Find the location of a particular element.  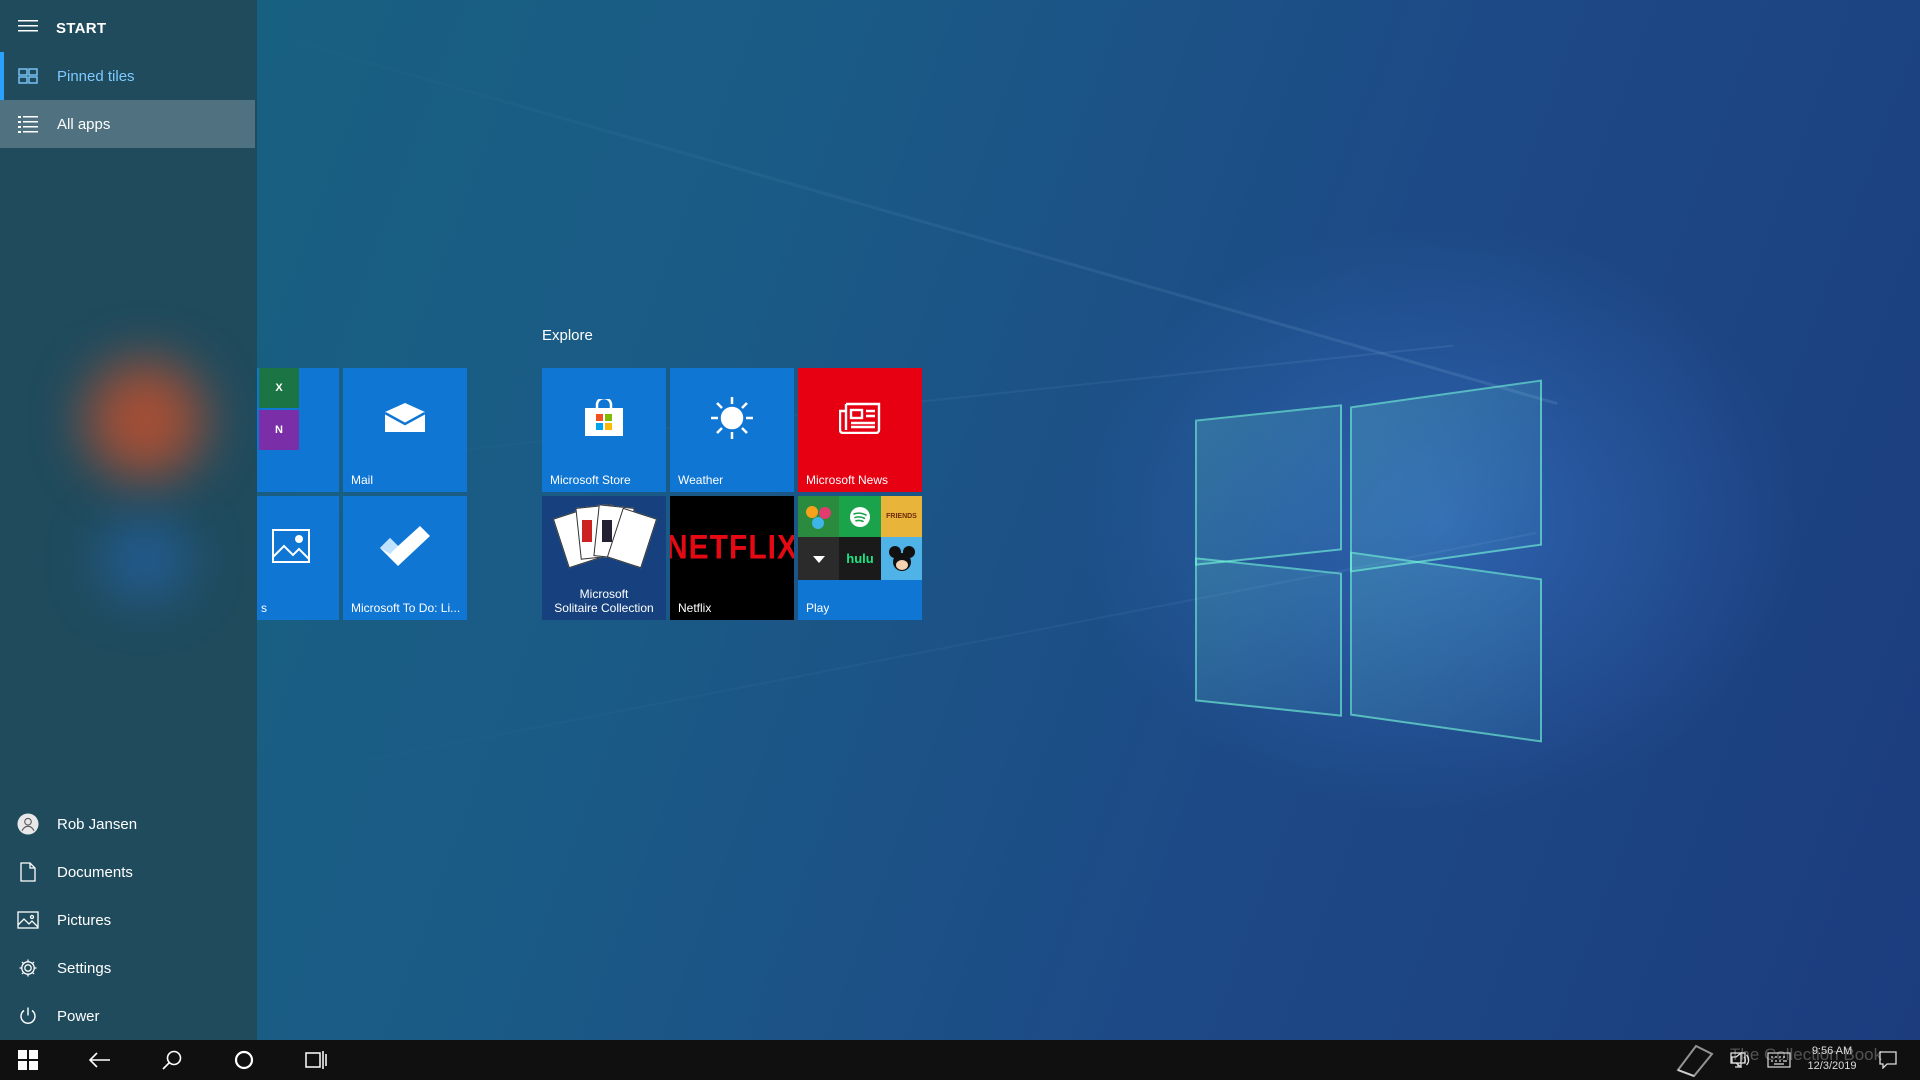

taskbar: 9:56 AM 12/3/2019 is located at coordinates (960, 1060).